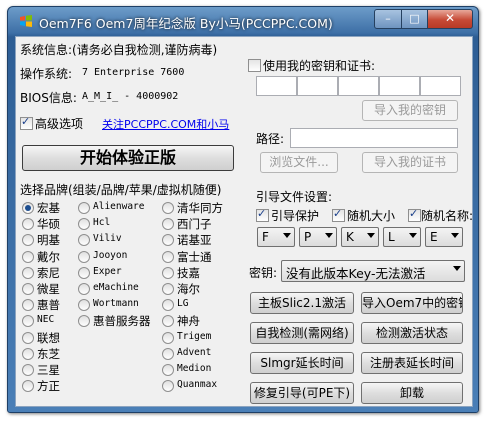  What do you see at coordinates (254, 65) in the screenshot?
I see `use-own-key-checkbox` at bounding box center [254, 65].